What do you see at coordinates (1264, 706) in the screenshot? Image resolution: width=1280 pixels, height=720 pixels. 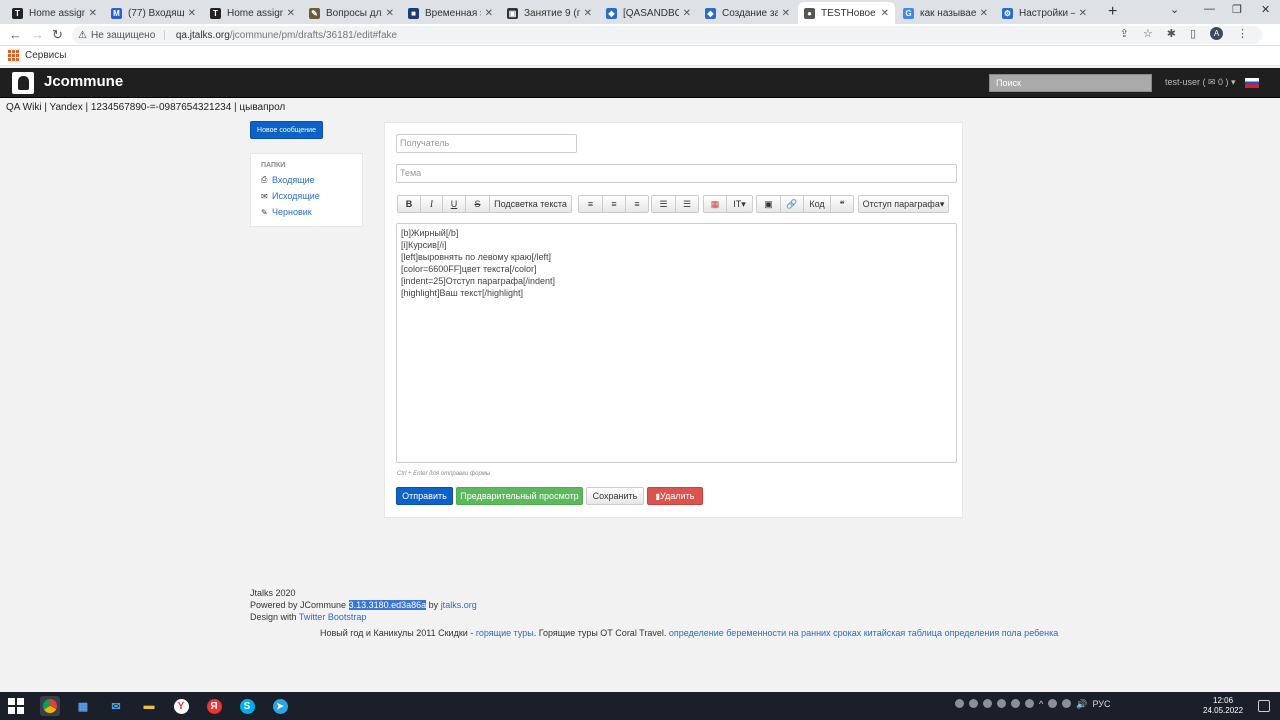 I see `notifications-icon` at bounding box center [1264, 706].